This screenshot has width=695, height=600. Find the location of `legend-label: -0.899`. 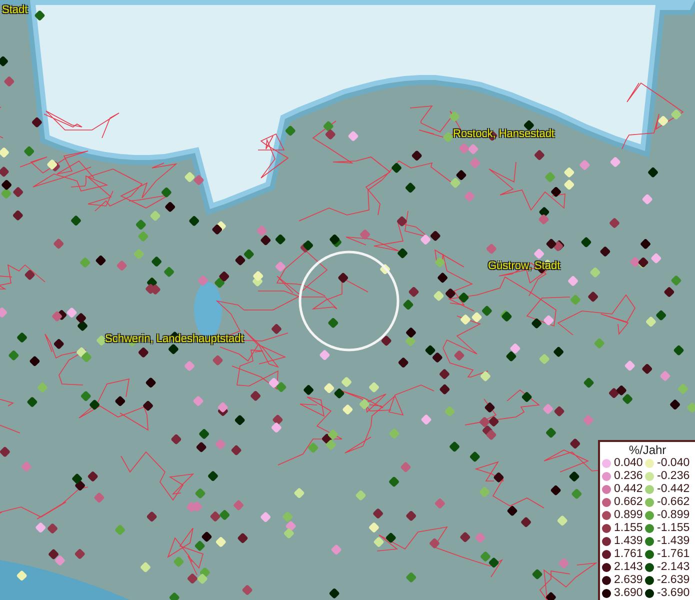

legend-label: -0.899 is located at coordinates (673, 515).